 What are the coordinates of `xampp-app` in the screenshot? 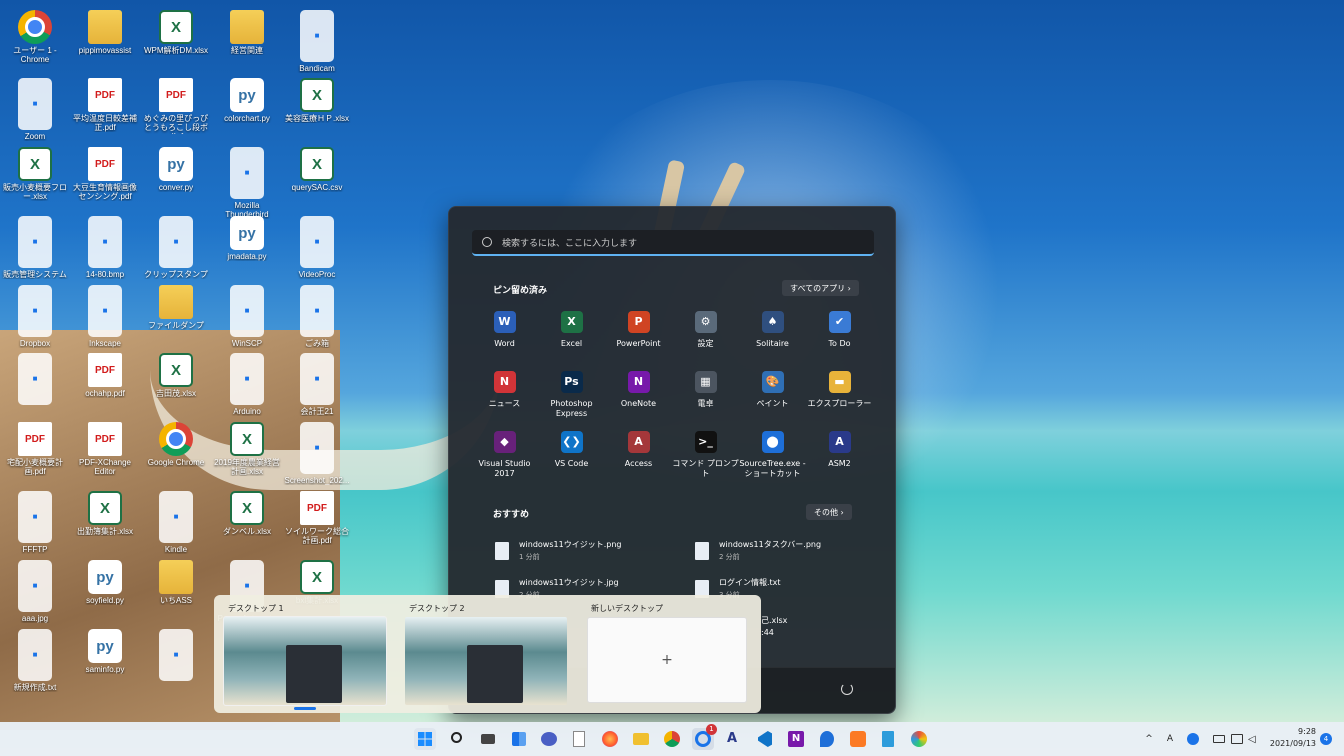 It's located at (858, 739).